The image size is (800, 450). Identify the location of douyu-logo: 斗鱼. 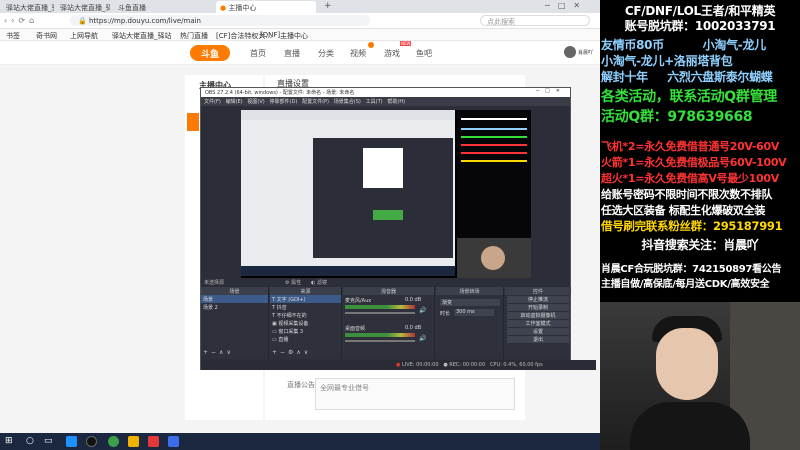
(210, 53).